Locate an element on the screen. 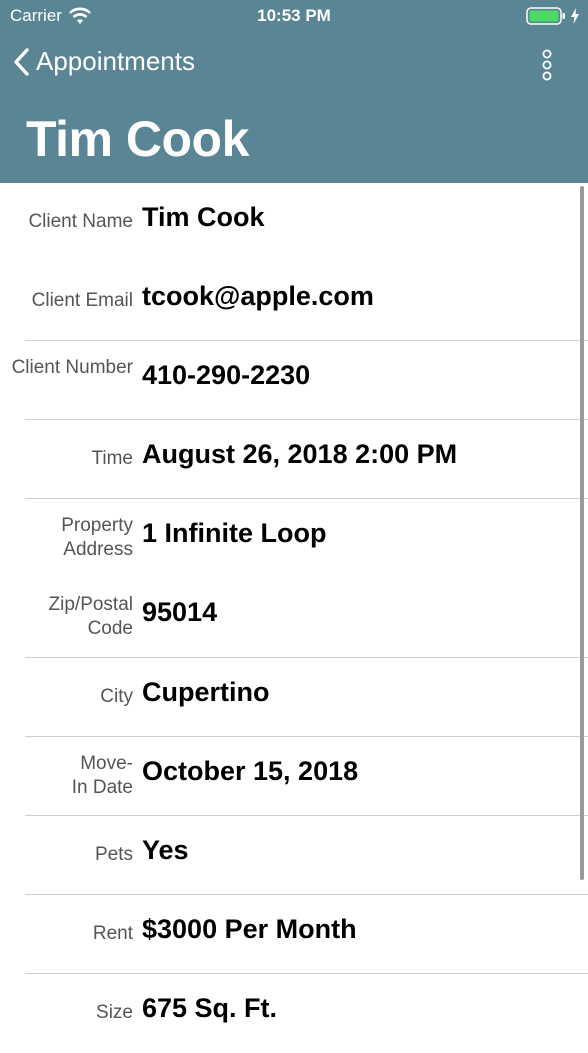 The image size is (588, 1053). client-email-value: tcook@apple.com is located at coordinates (258, 296).